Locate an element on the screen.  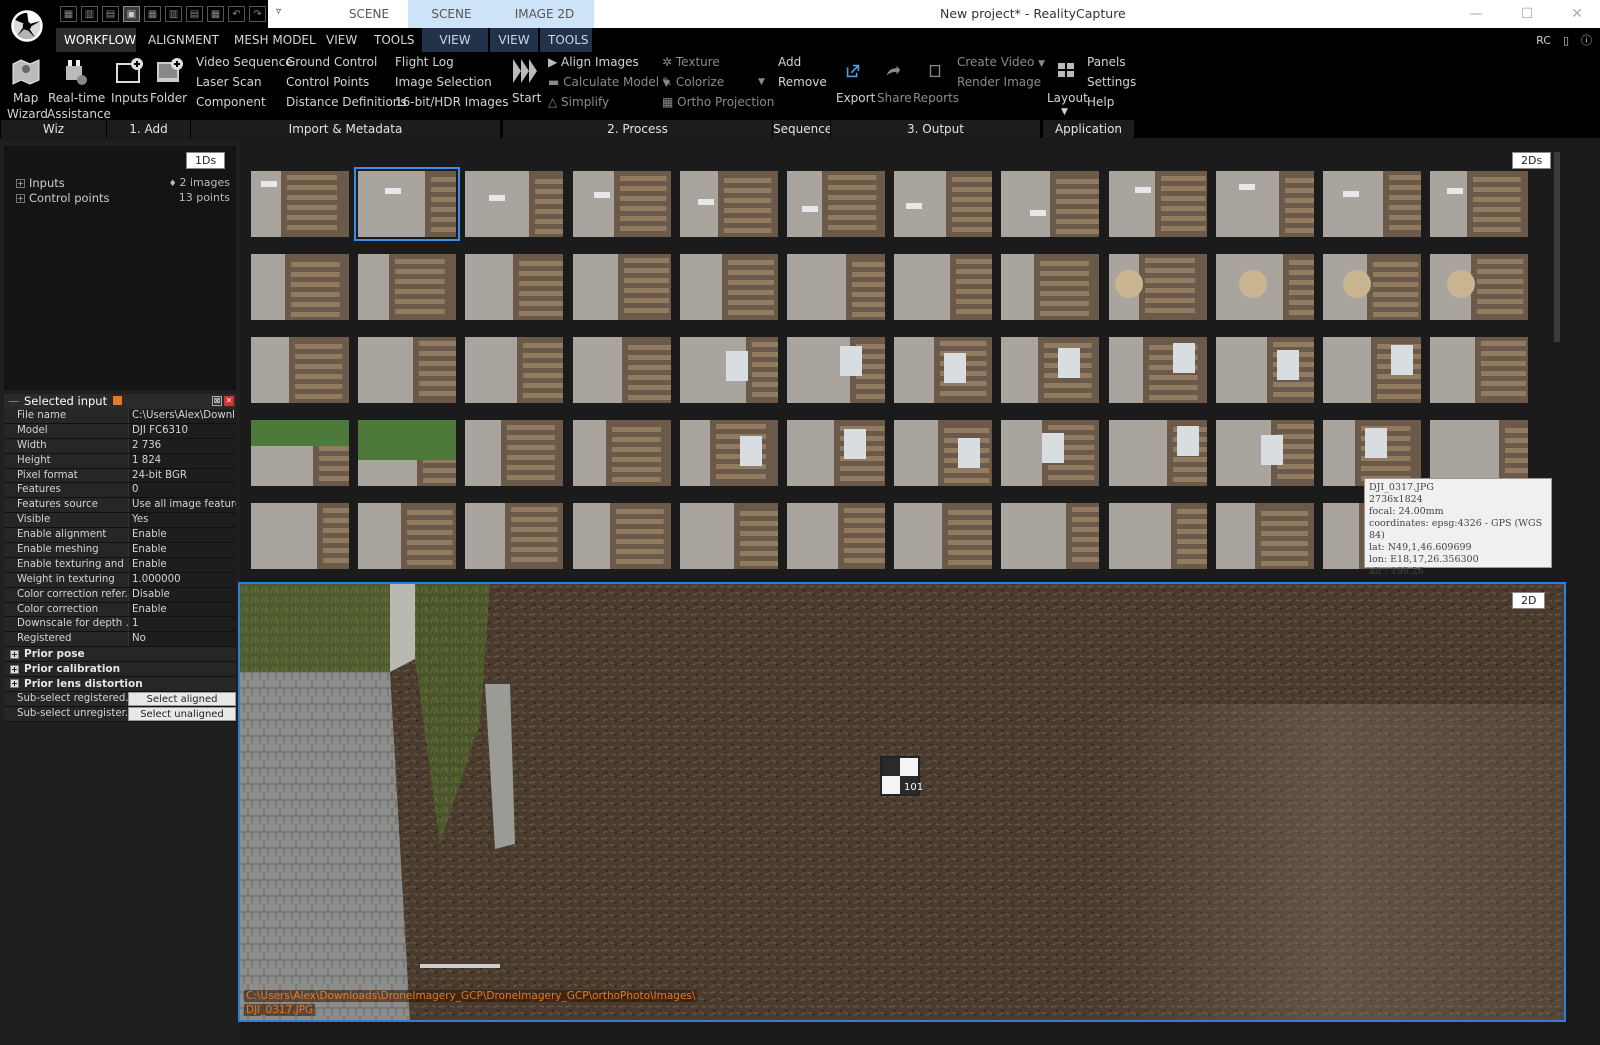
simplify-button: △ Simplify is located at coordinates (578, 102).